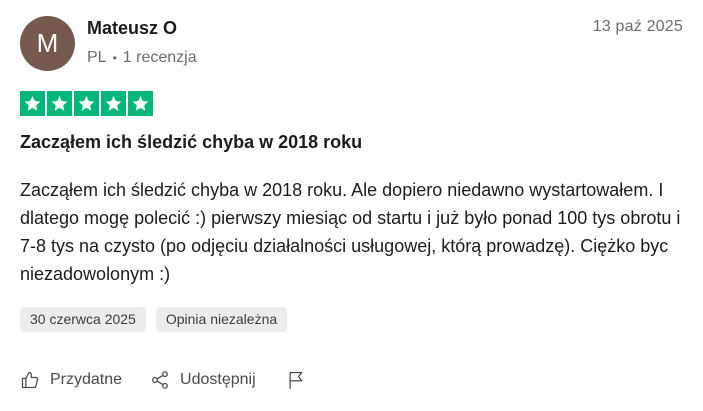 This screenshot has width=703, height=411. I want to click on share-button: Udostępnij, so click(203, 380).